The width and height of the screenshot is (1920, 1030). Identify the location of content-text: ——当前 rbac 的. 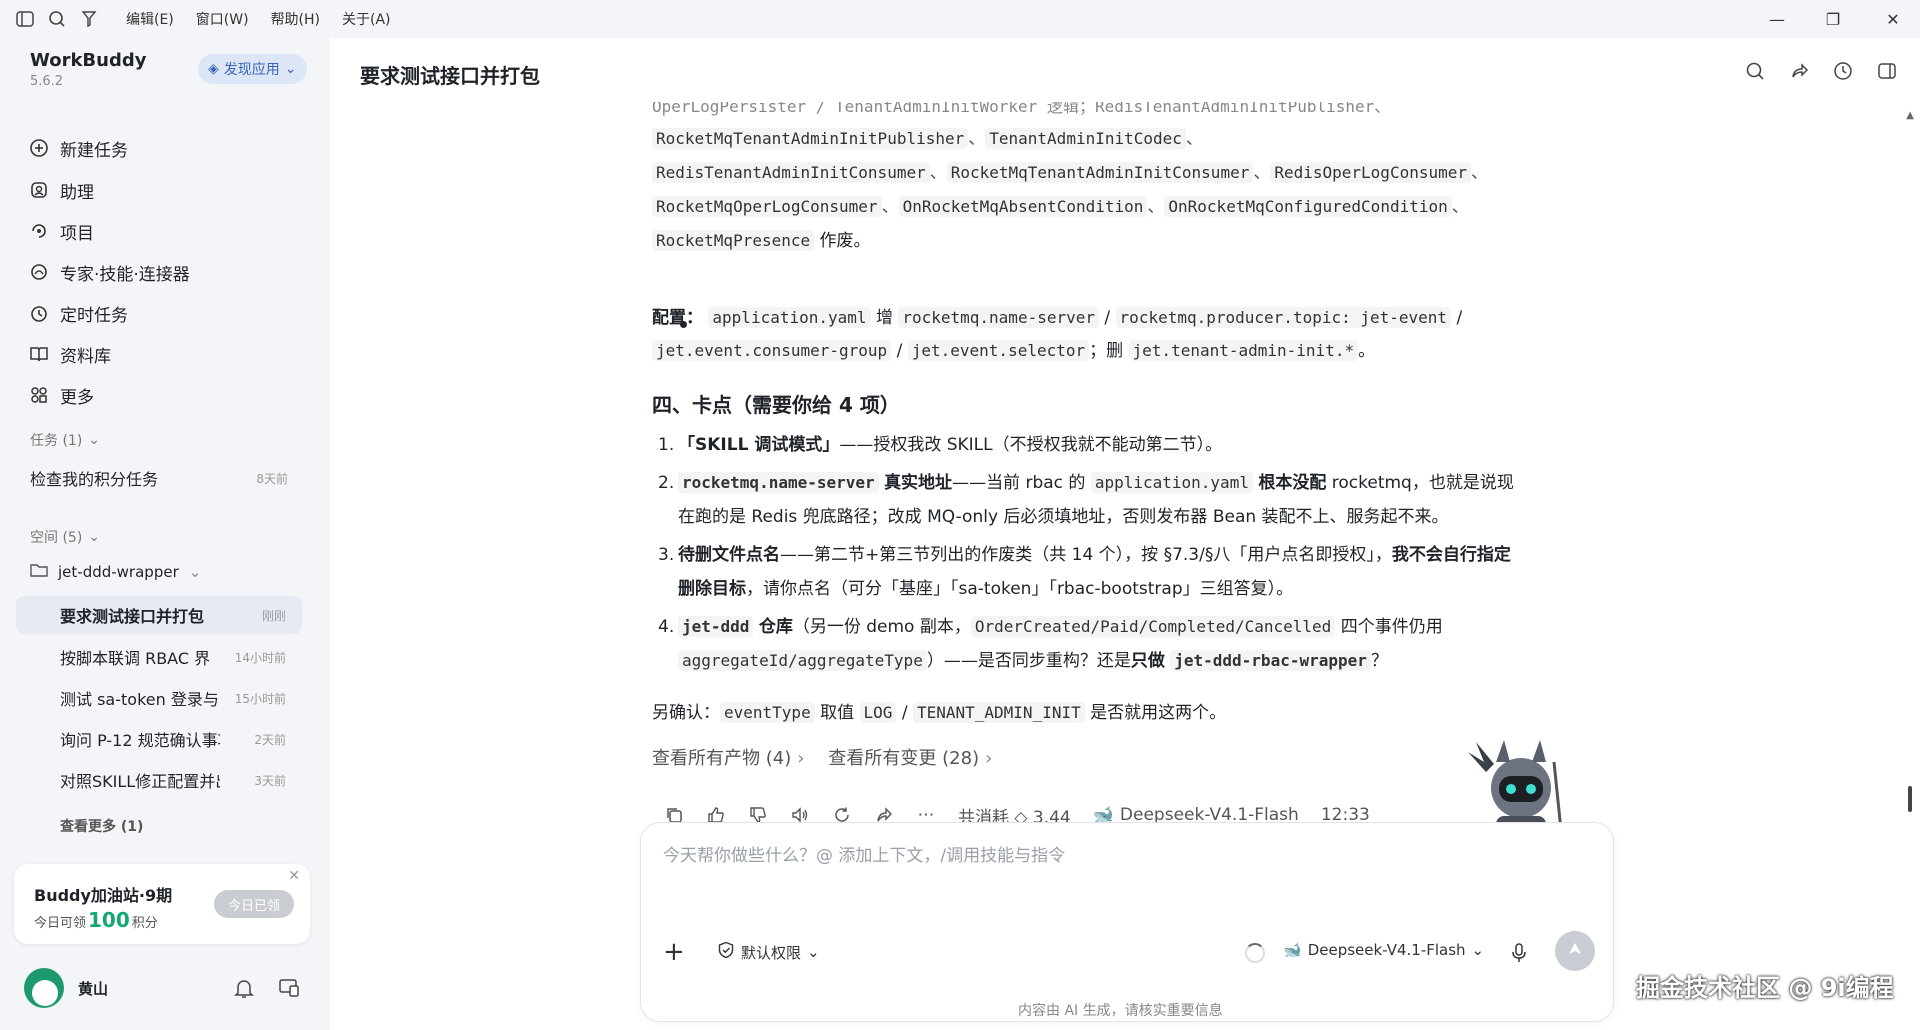
(1019, 483).